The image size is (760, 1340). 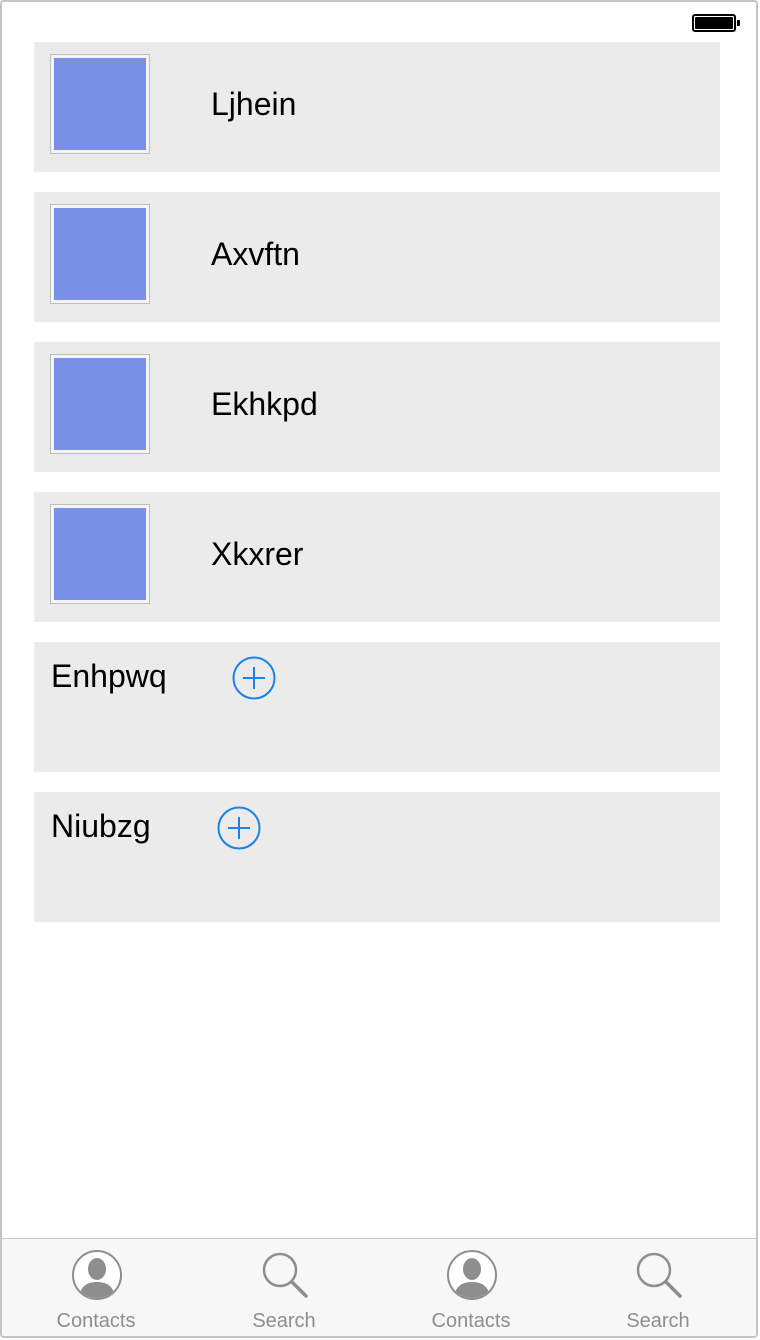 What do you see at coordinates (377, 857) in the screenshot?
I see `addable-card: Niubzg` at bounding box center [377, 857].